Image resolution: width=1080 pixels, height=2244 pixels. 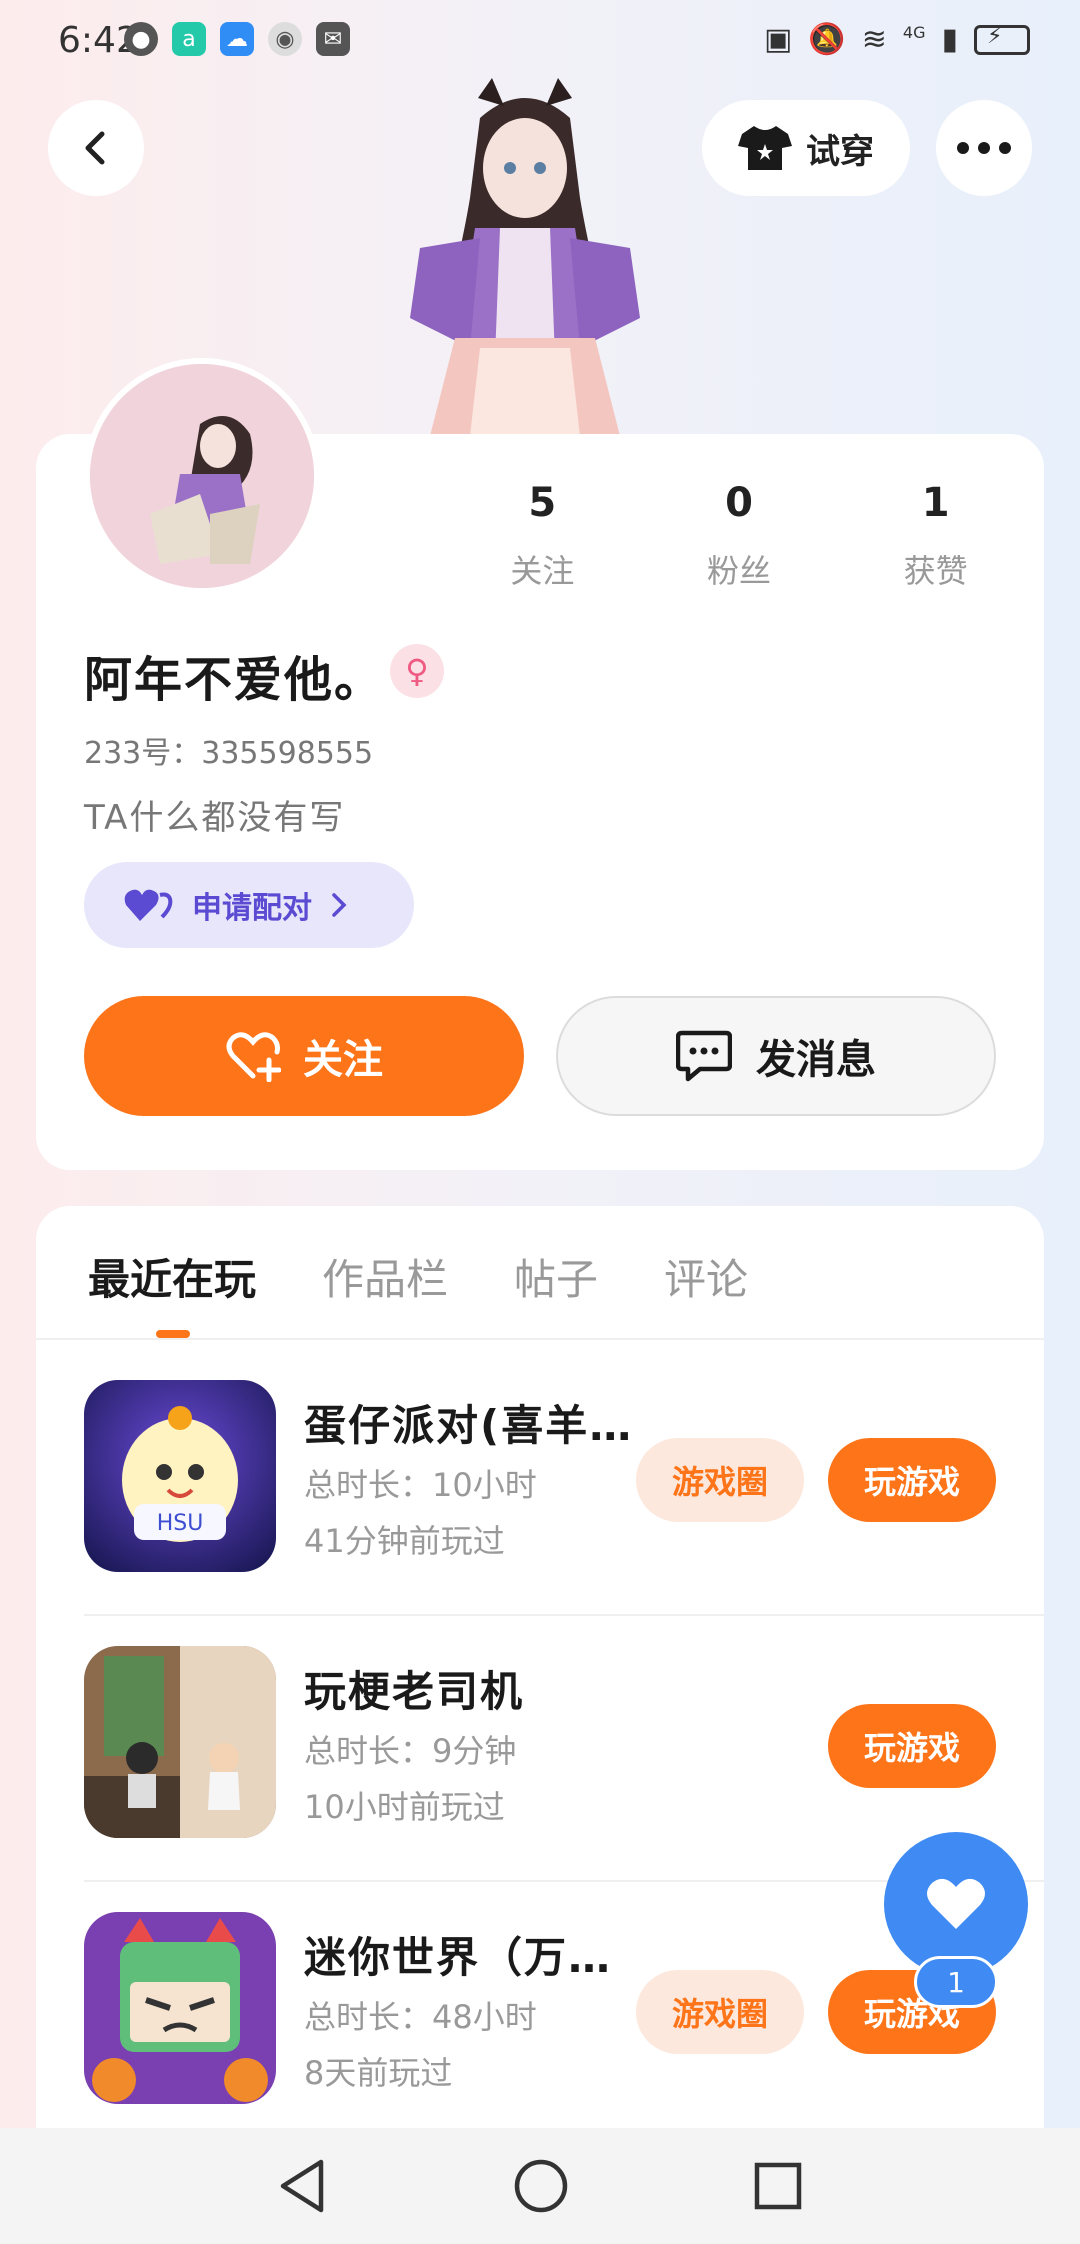 I want to click on mini-world-art, so click(x=180, y=2008).